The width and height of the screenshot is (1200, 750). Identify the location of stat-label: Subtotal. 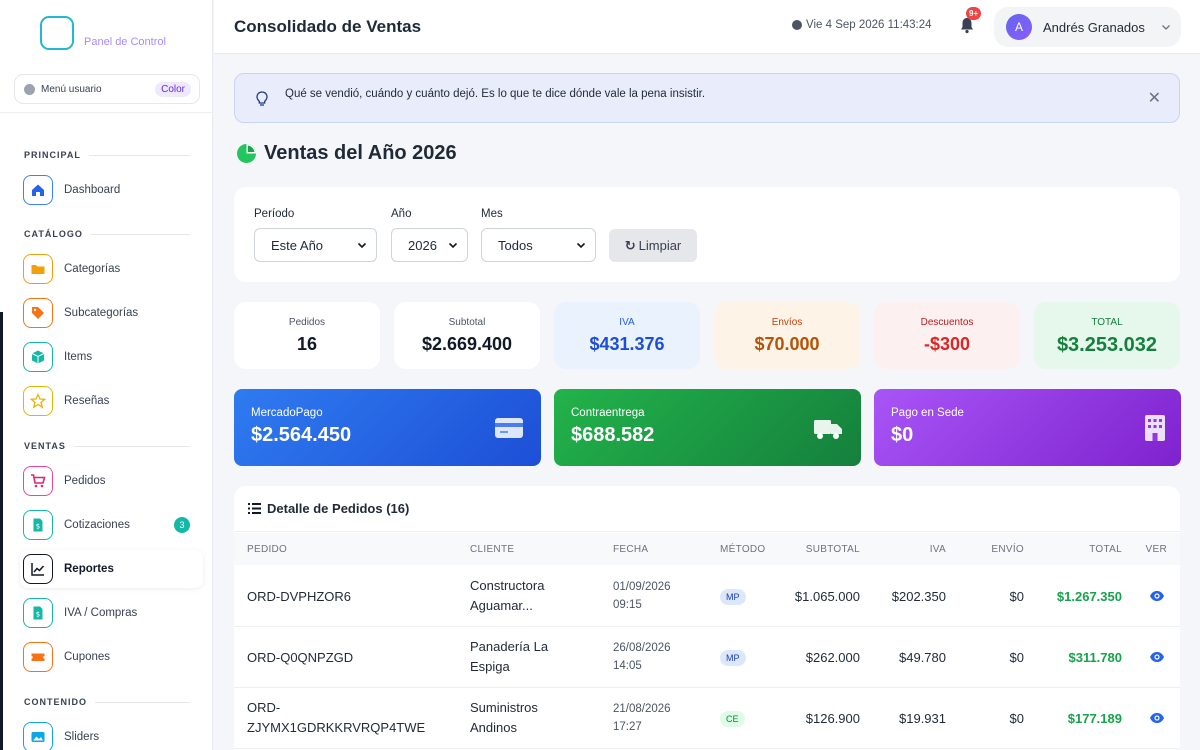
(467, 322).